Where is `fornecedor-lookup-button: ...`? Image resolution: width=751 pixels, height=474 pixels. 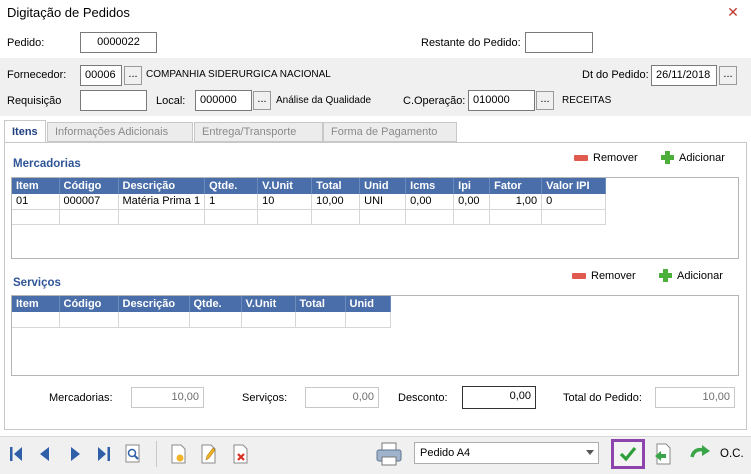
fornecedor-lookup-button: ... is located at coordinates (133, 75).